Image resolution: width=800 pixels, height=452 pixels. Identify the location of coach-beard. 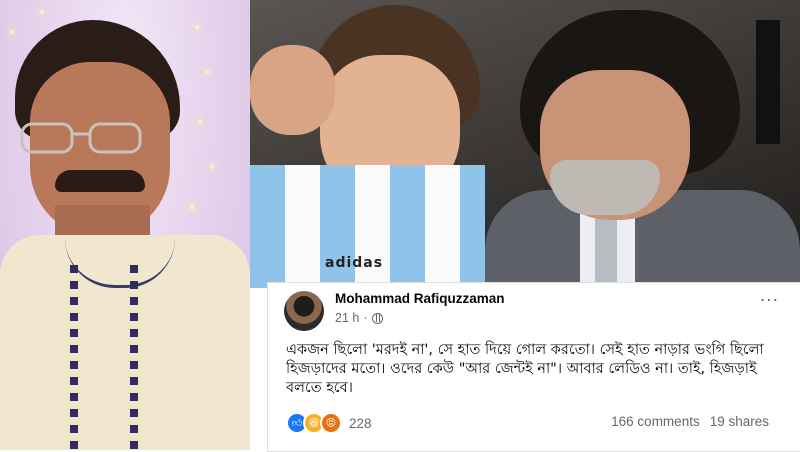
(605, 187).